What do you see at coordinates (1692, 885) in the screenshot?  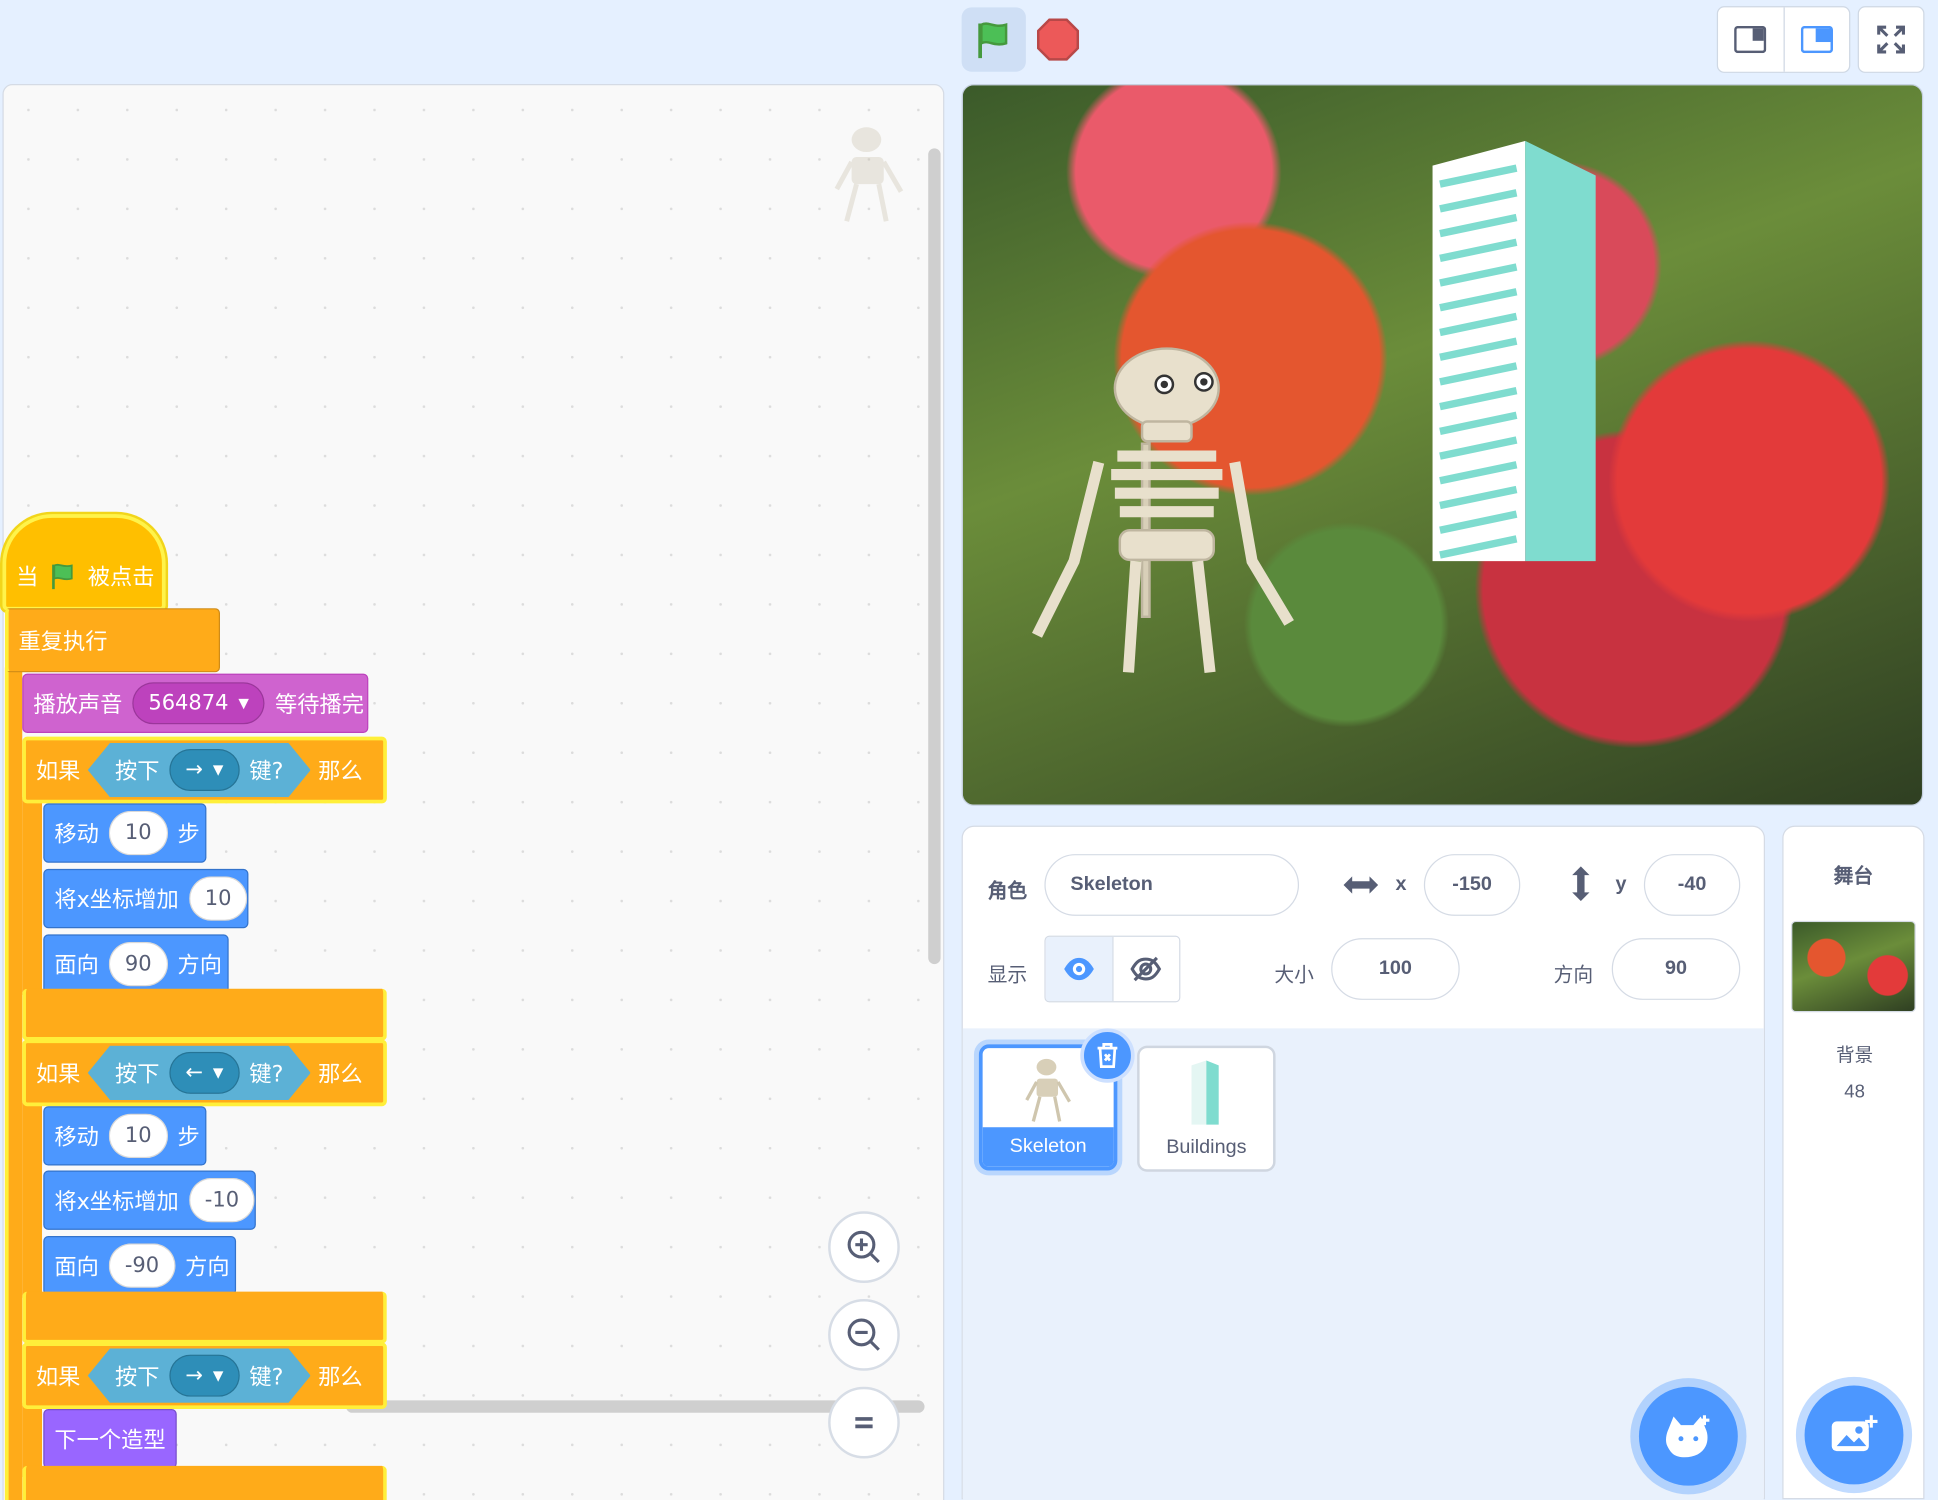 I see `y-input: -40` at bounding box center [1692, 885].